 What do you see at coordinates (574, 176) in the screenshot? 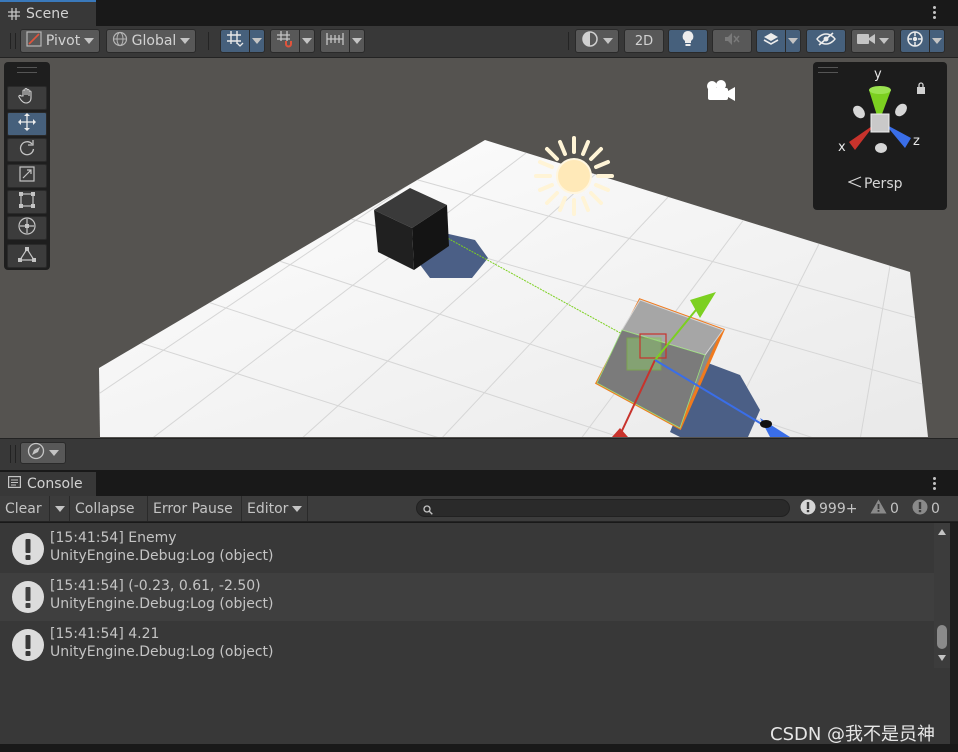
I see `directional-light-icon` at bounding box center [574, 176].